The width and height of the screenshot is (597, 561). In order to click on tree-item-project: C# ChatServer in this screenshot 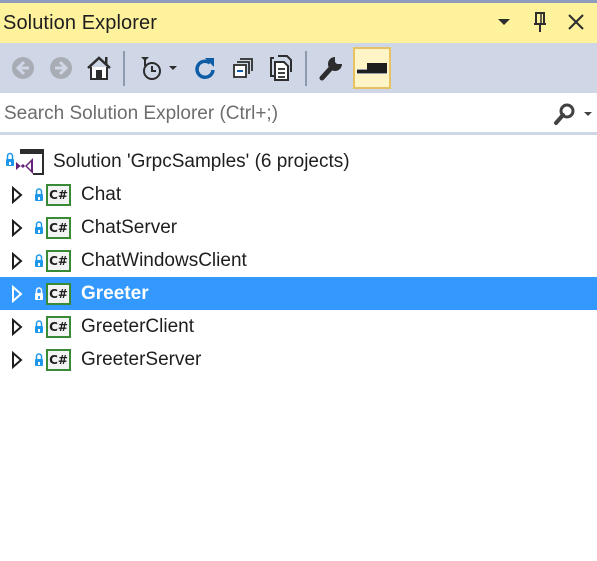, I will do `click(298, 227)`.